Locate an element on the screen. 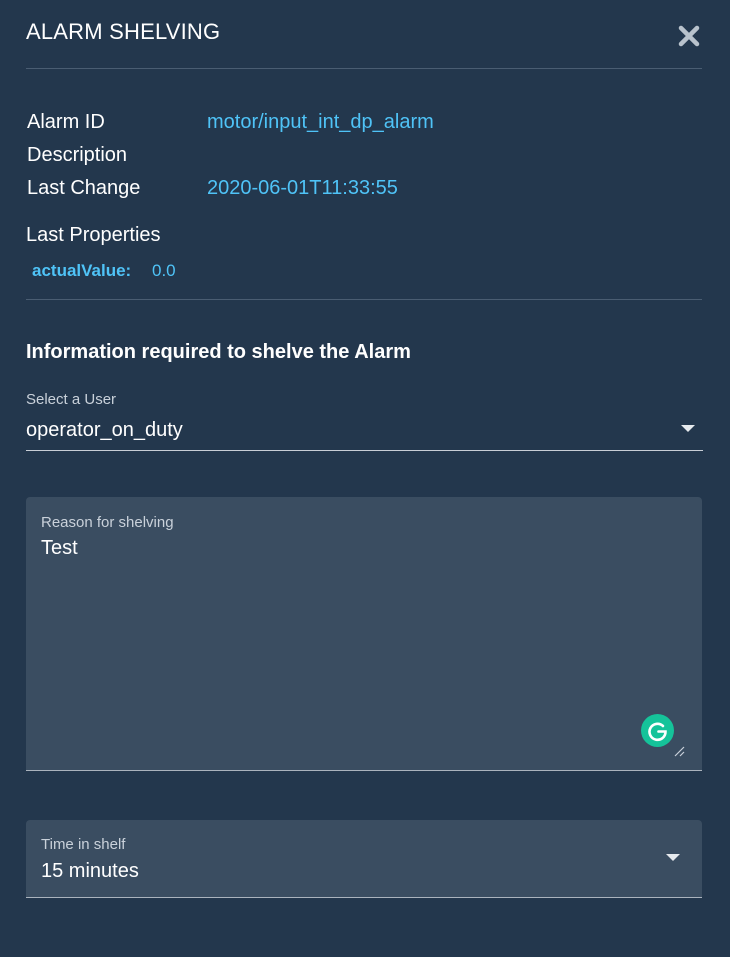 The width and height of the screenshot is (730, 957). alarm-id-value: motor/input_int_dp_alarm is located at coordinates (320, 122).